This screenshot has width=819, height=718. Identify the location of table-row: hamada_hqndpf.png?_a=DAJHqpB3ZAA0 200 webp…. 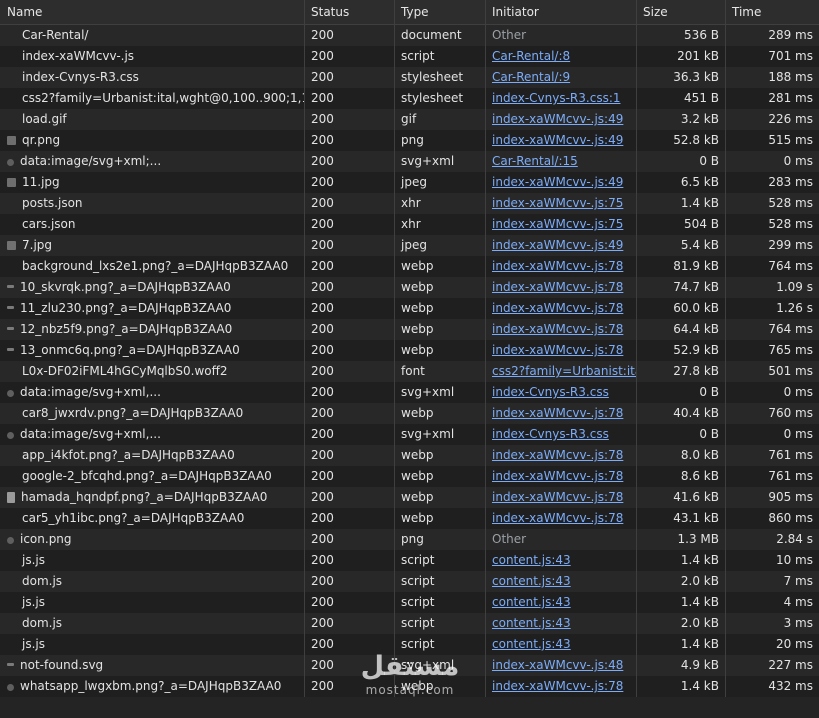
(409, 497).